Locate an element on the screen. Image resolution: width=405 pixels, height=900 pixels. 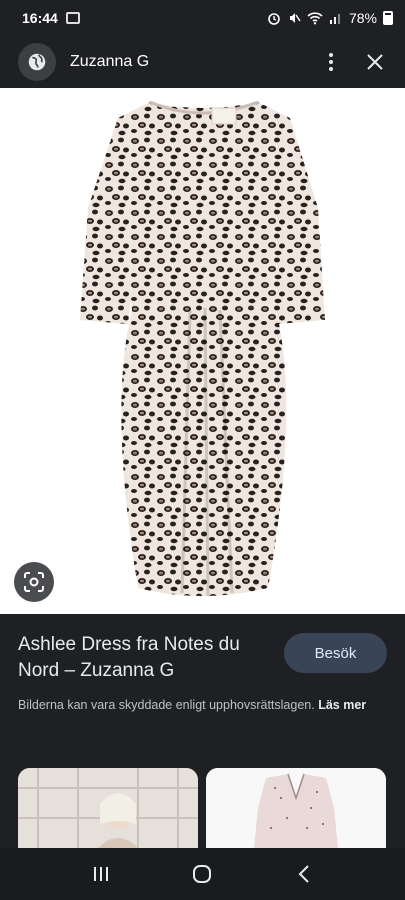
visit-button: Besök is located at coordinates (335, 653).